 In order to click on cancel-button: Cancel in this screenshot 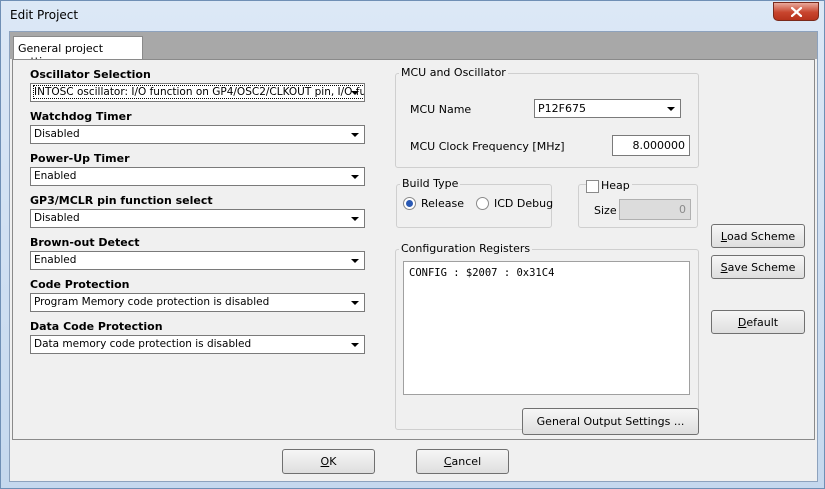, I will do `click(462, 461)`.